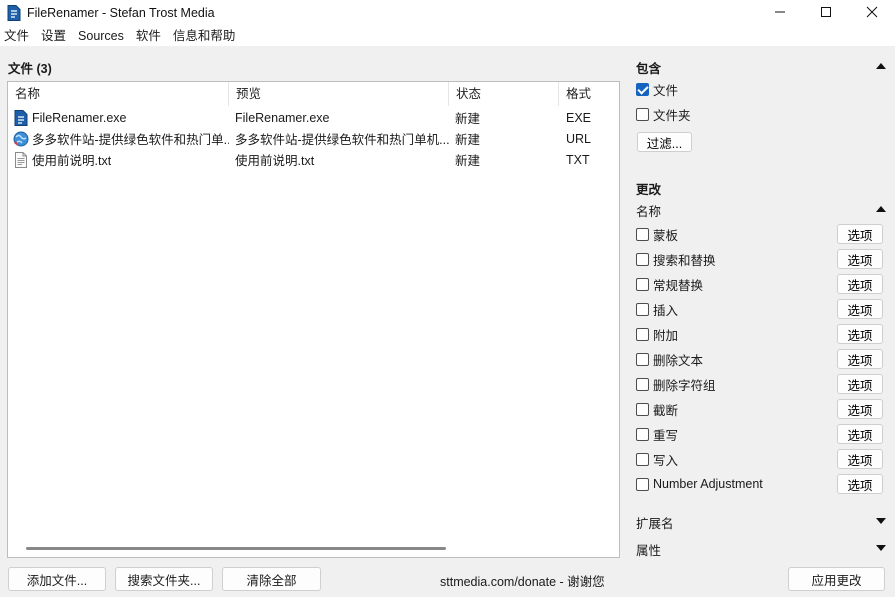 The height and width of the screenshot is (597, 895). I want to click on column-preview: 预览, so click(339, 94).